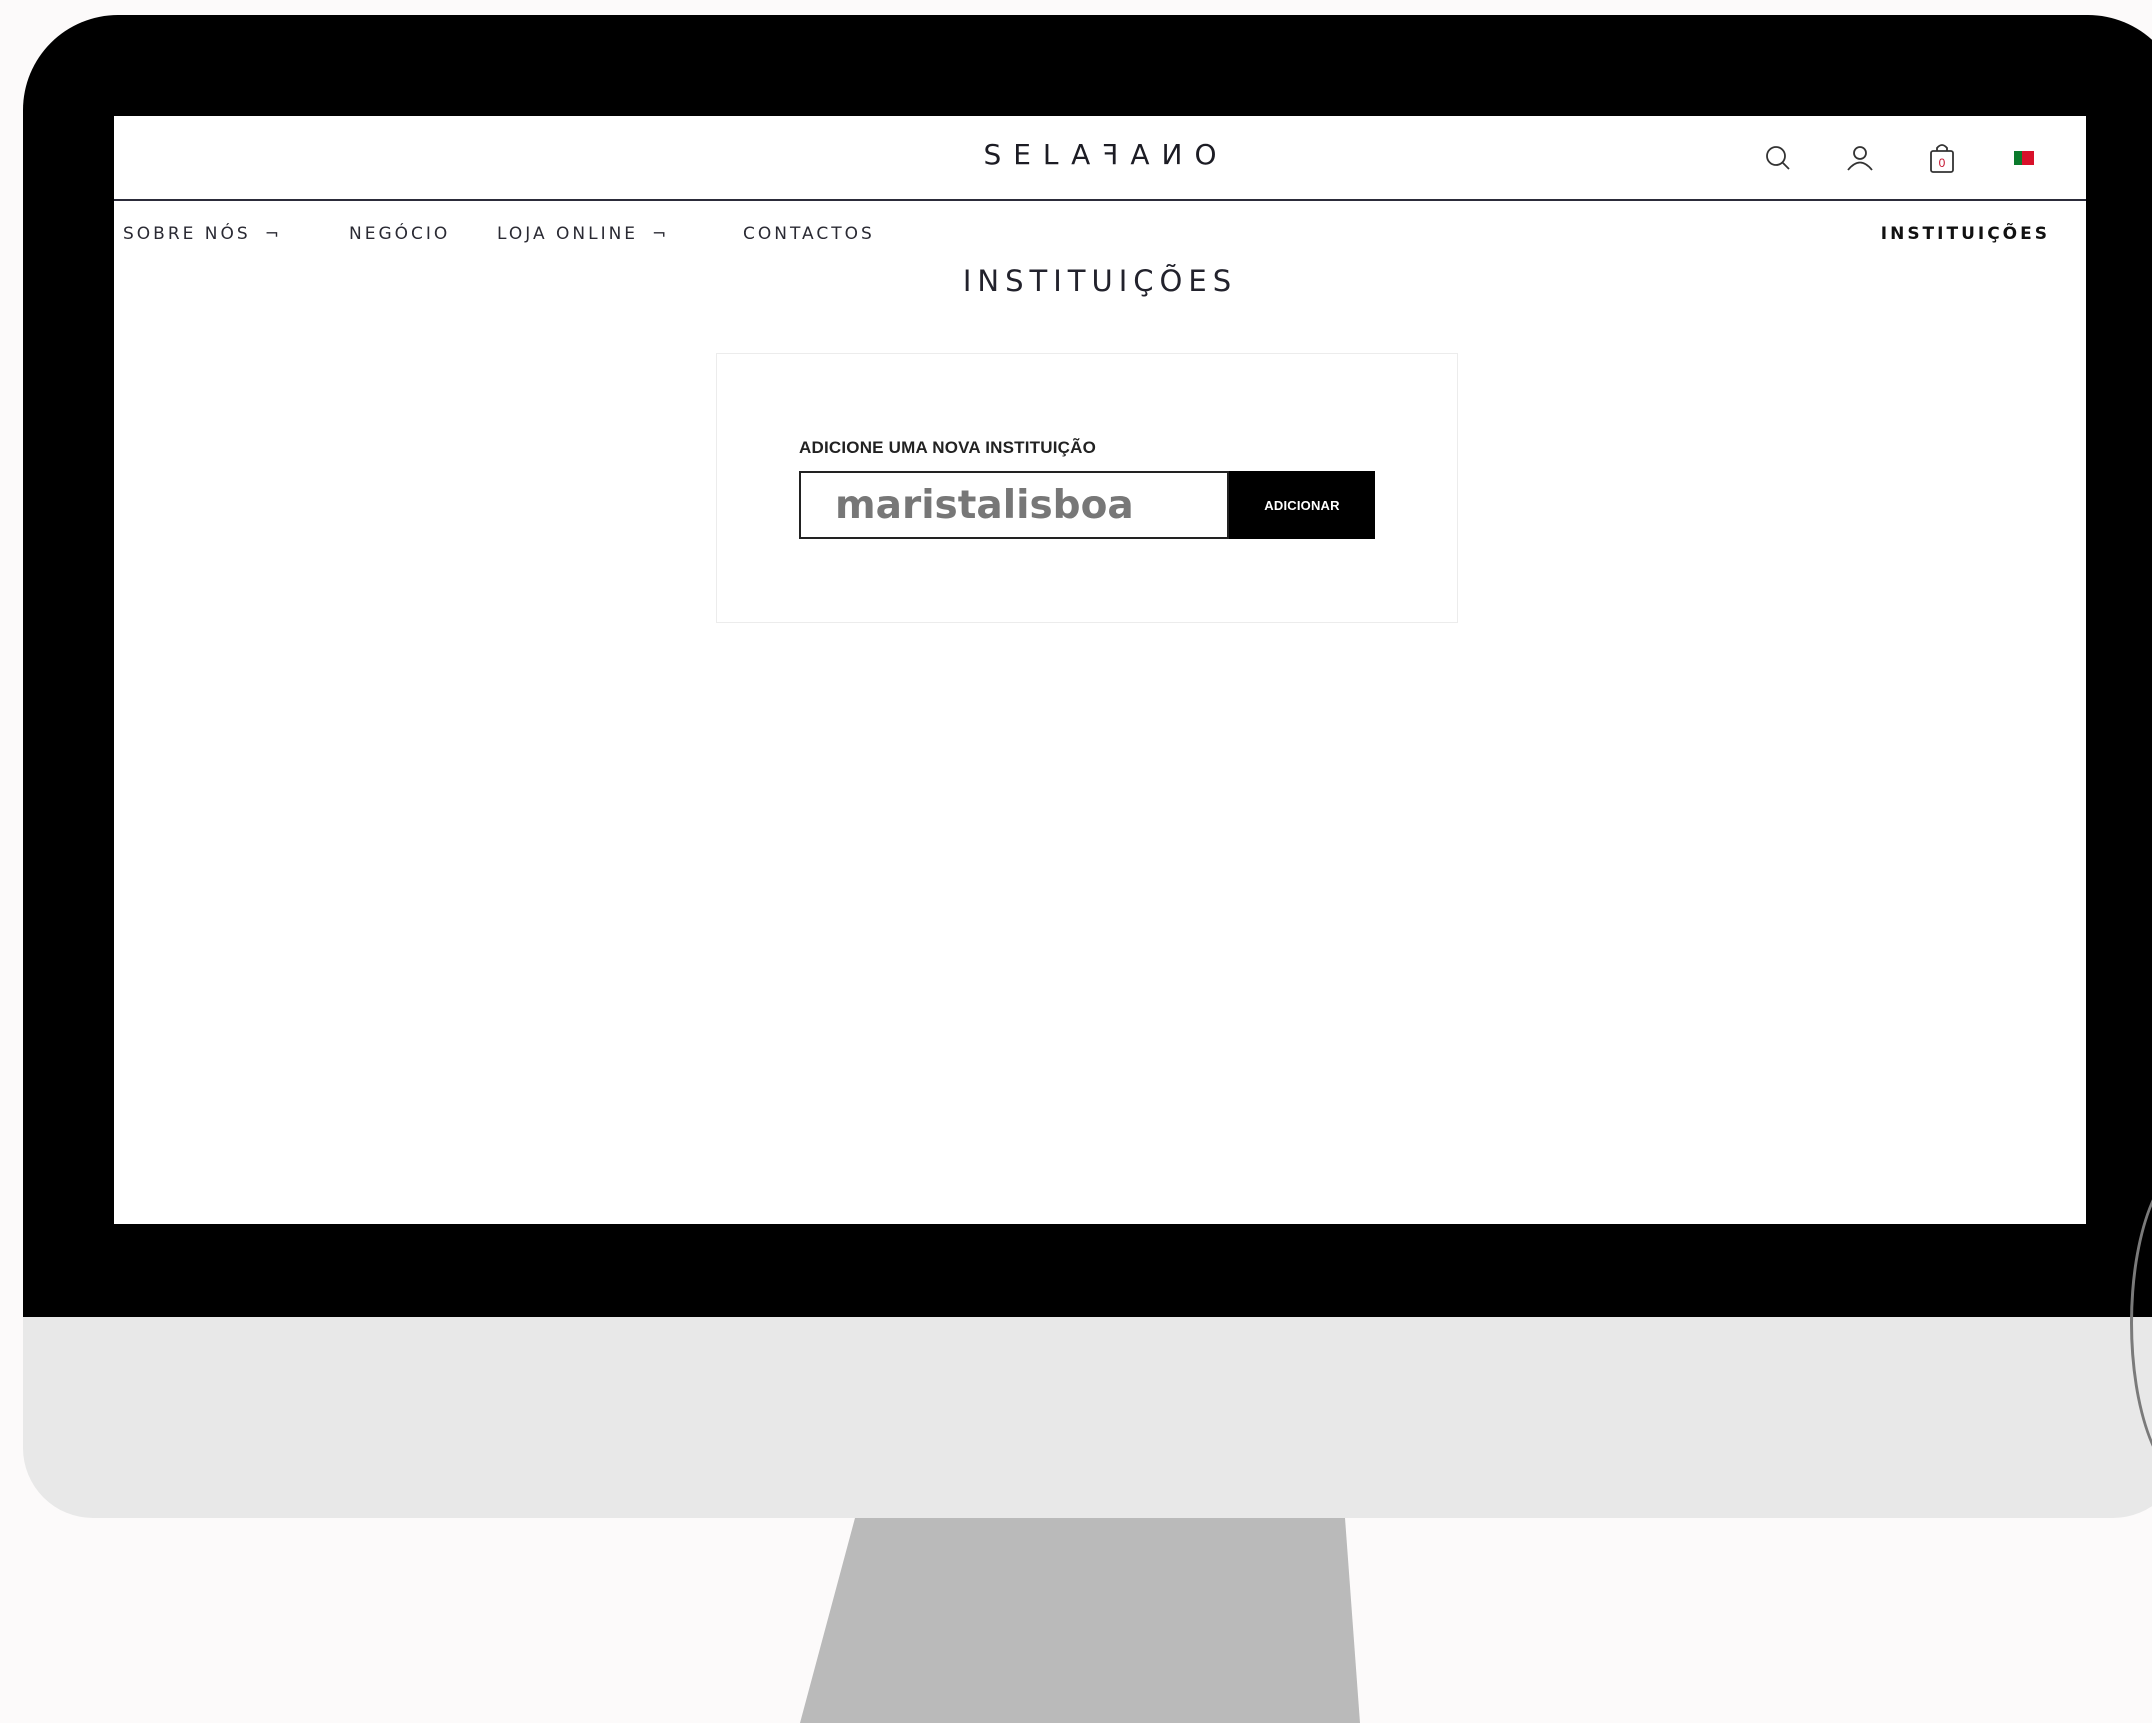 The image size is (2152, 1723). I want to click on header-icons: 0, so click(1882, 158).